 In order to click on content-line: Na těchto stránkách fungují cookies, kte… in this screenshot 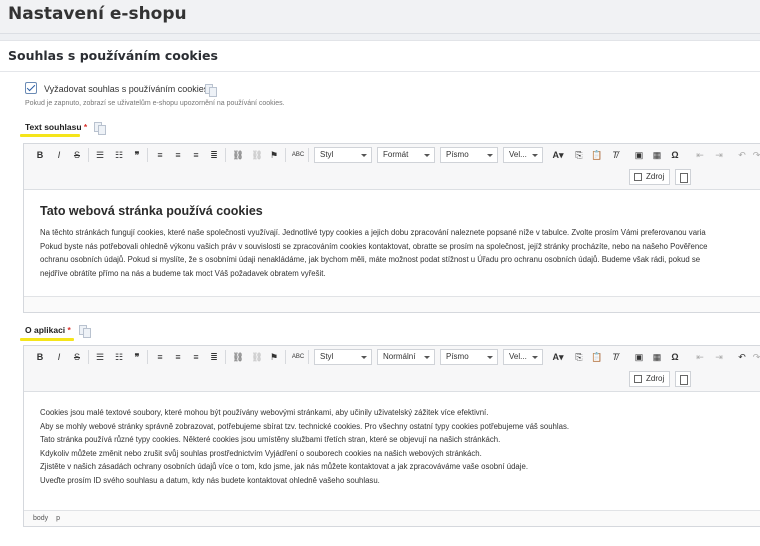, I will do `click(373, 232)`.